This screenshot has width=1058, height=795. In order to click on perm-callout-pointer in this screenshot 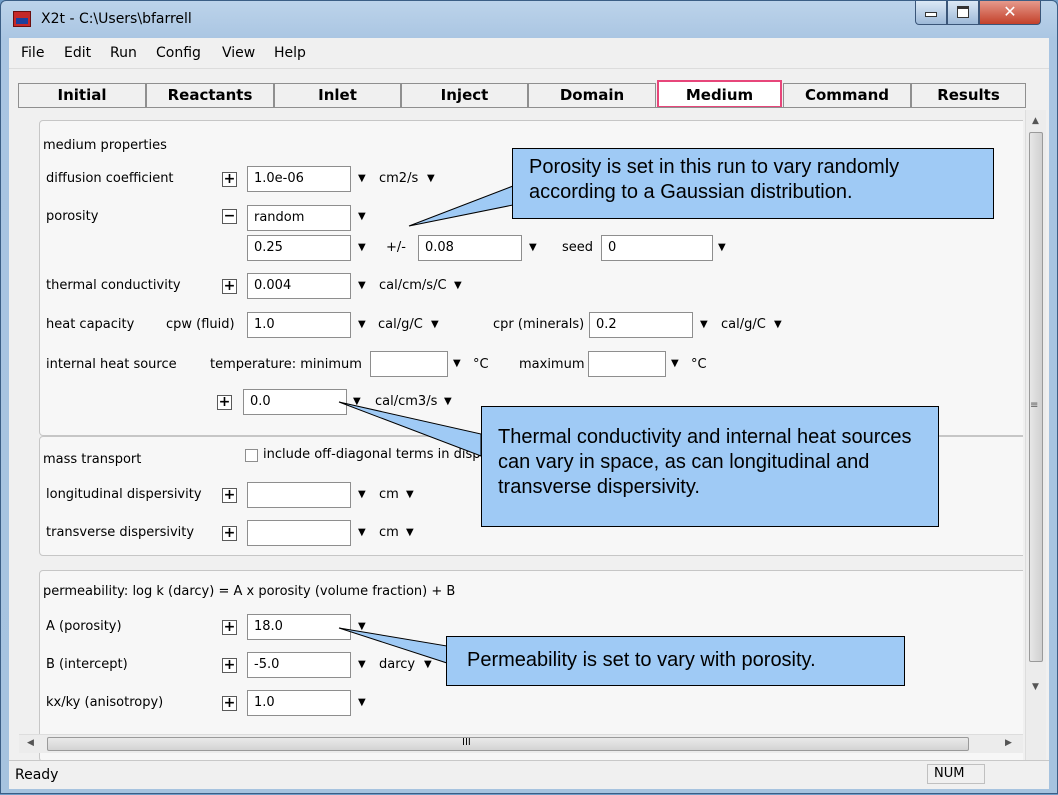, I will do `click(393, 645)`.